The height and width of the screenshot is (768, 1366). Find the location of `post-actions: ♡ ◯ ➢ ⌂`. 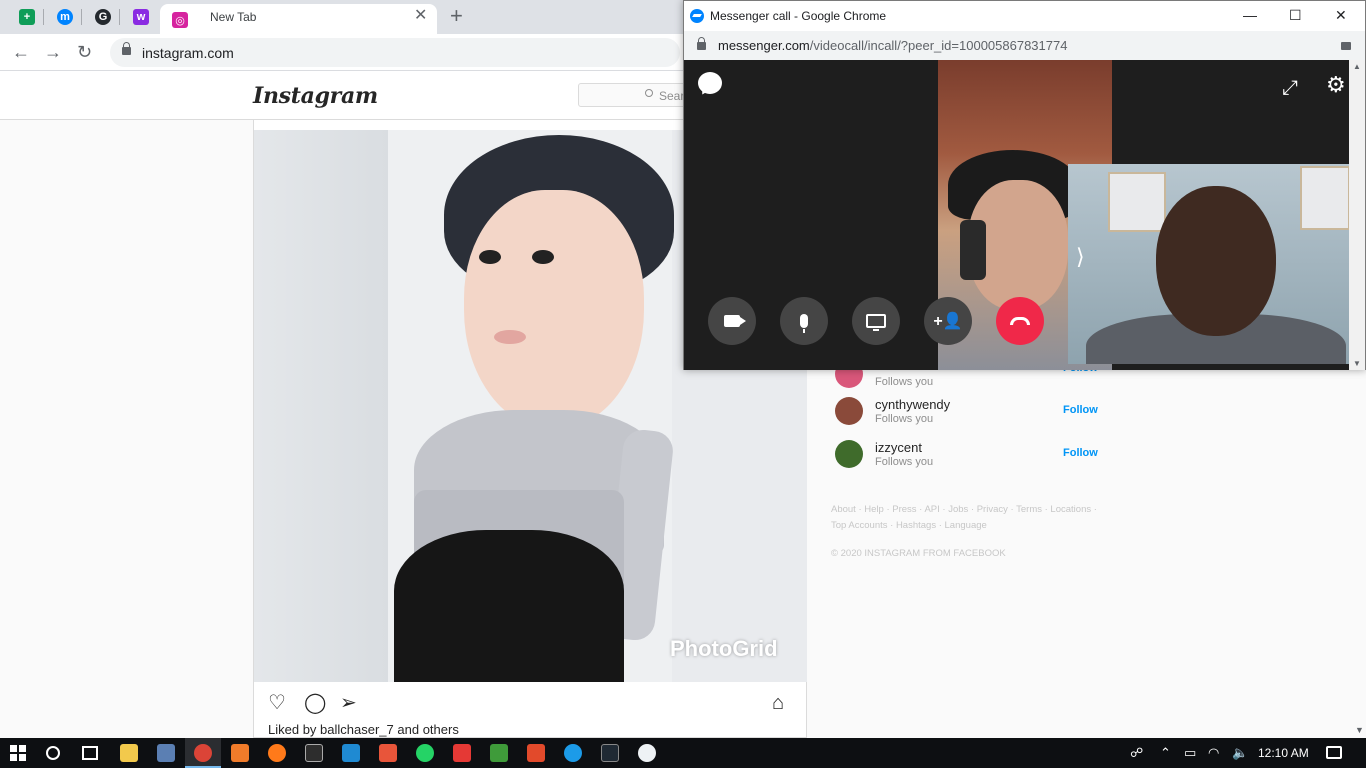

post-actions: ♡ ◯ ➢ ⌂ is located at coordinates (530, 704).